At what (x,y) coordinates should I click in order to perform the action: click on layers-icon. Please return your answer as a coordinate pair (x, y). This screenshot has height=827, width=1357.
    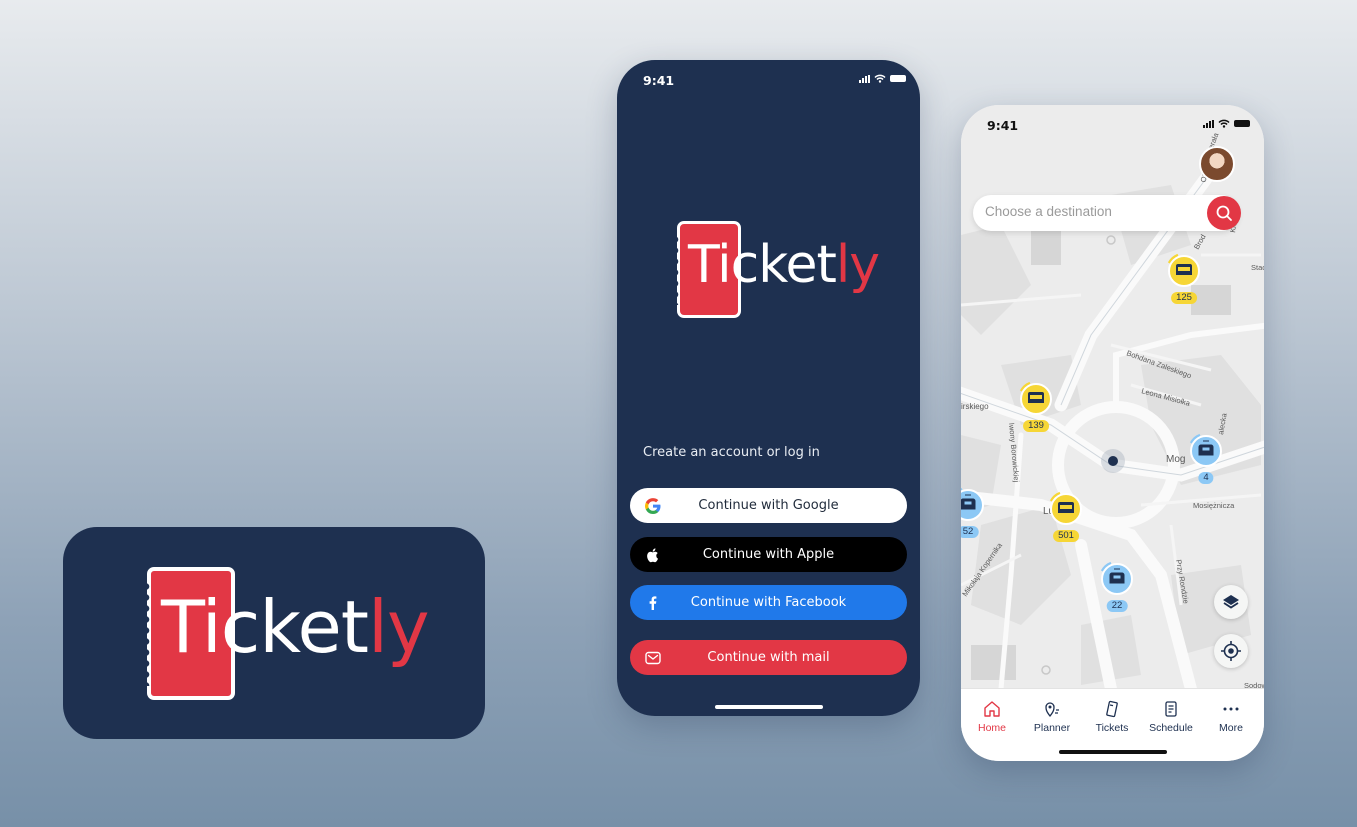
    Looking at the image, I should click on (1231, 602).